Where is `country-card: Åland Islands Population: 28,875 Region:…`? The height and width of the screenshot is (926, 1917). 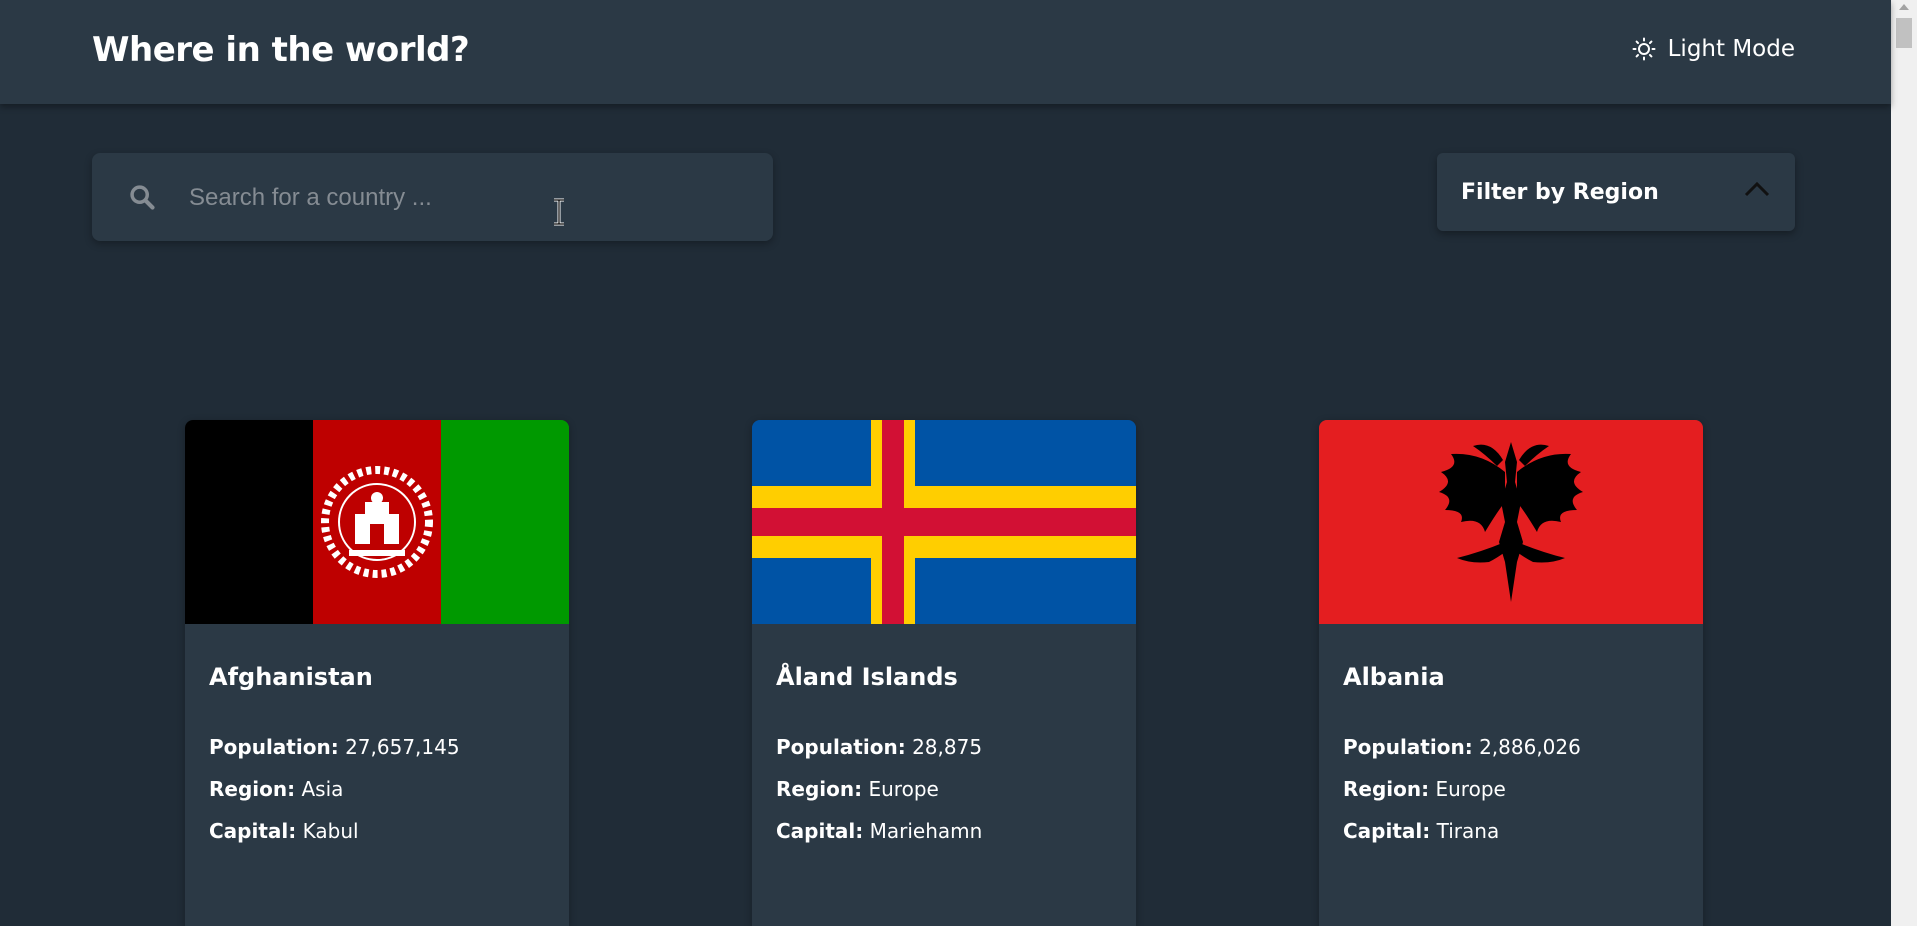 country-card: Åland Islands Population: 28,875 Region:… is located at coordinates (944, 673).